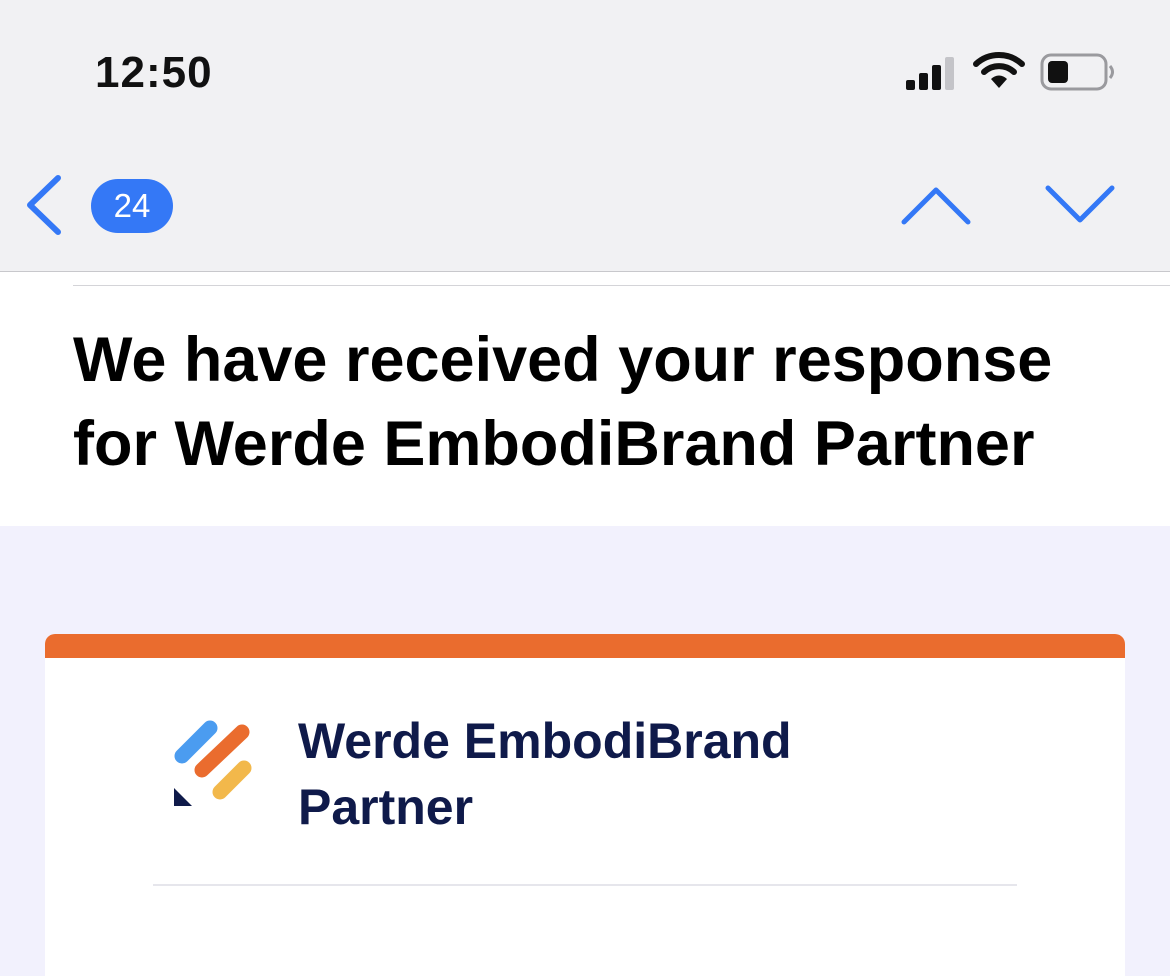 This screenshot has width=1170, height=976. Describe the element at coordinates (930, 73) in the screenshot. I see `cellular-signal-icon` at that location.